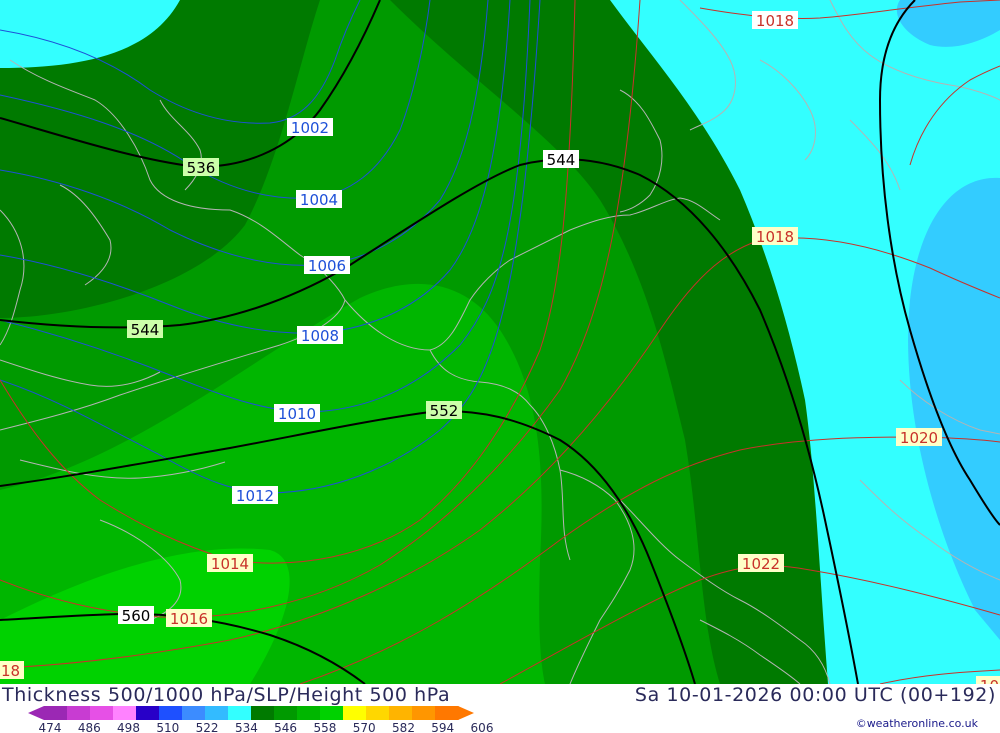  What do you see at coordinates (50, 727) in the screenshot?
I see `legend-tick-label: 474` at bounding box center [50, 727].